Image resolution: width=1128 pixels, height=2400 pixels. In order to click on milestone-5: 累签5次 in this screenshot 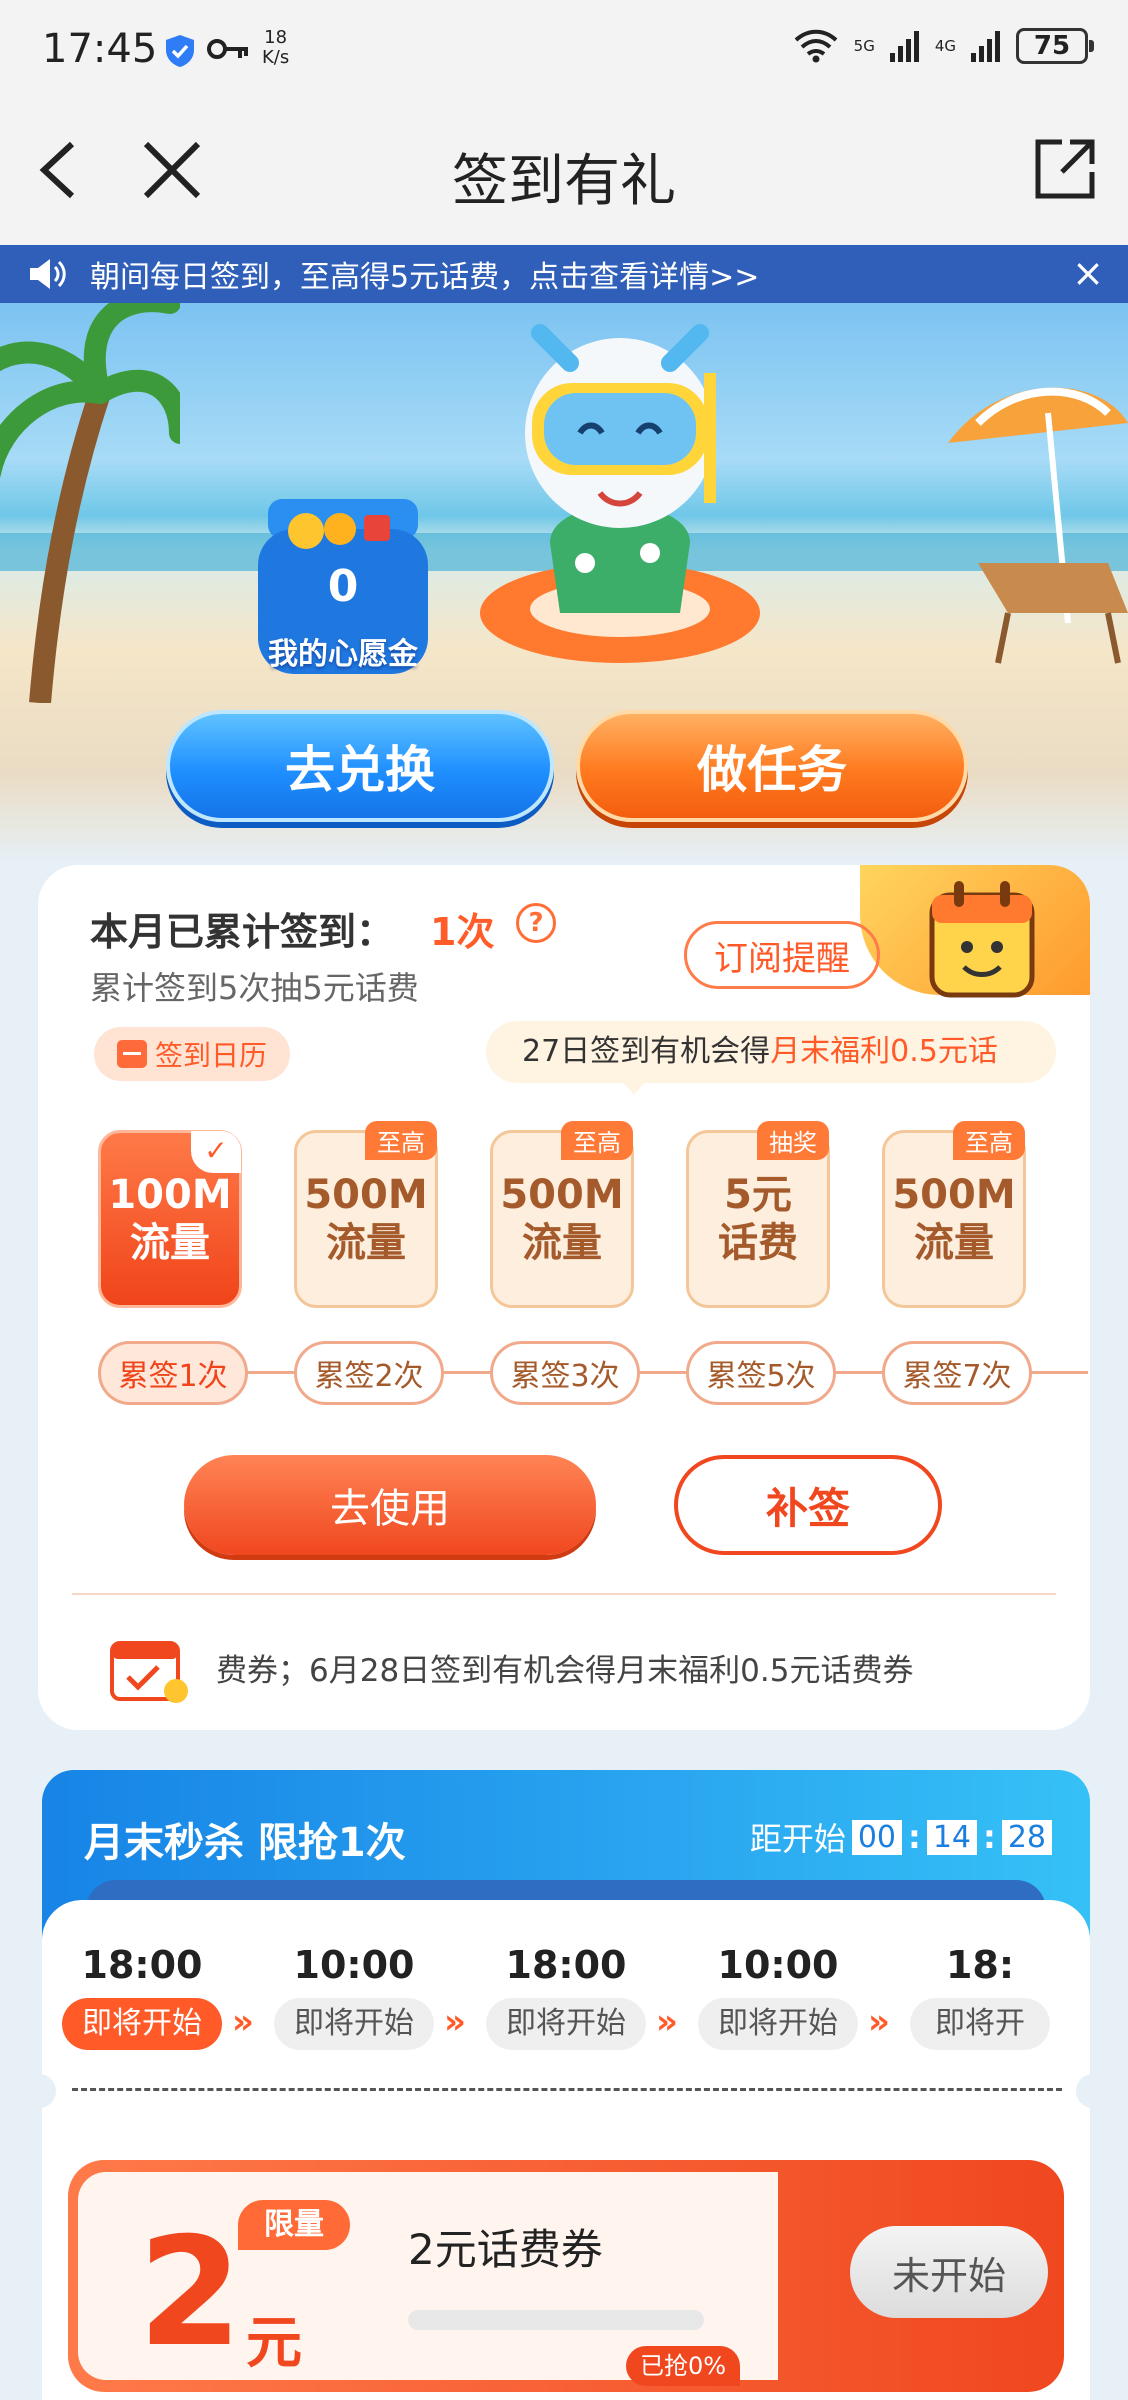, I will do `click(761, 1373)`.